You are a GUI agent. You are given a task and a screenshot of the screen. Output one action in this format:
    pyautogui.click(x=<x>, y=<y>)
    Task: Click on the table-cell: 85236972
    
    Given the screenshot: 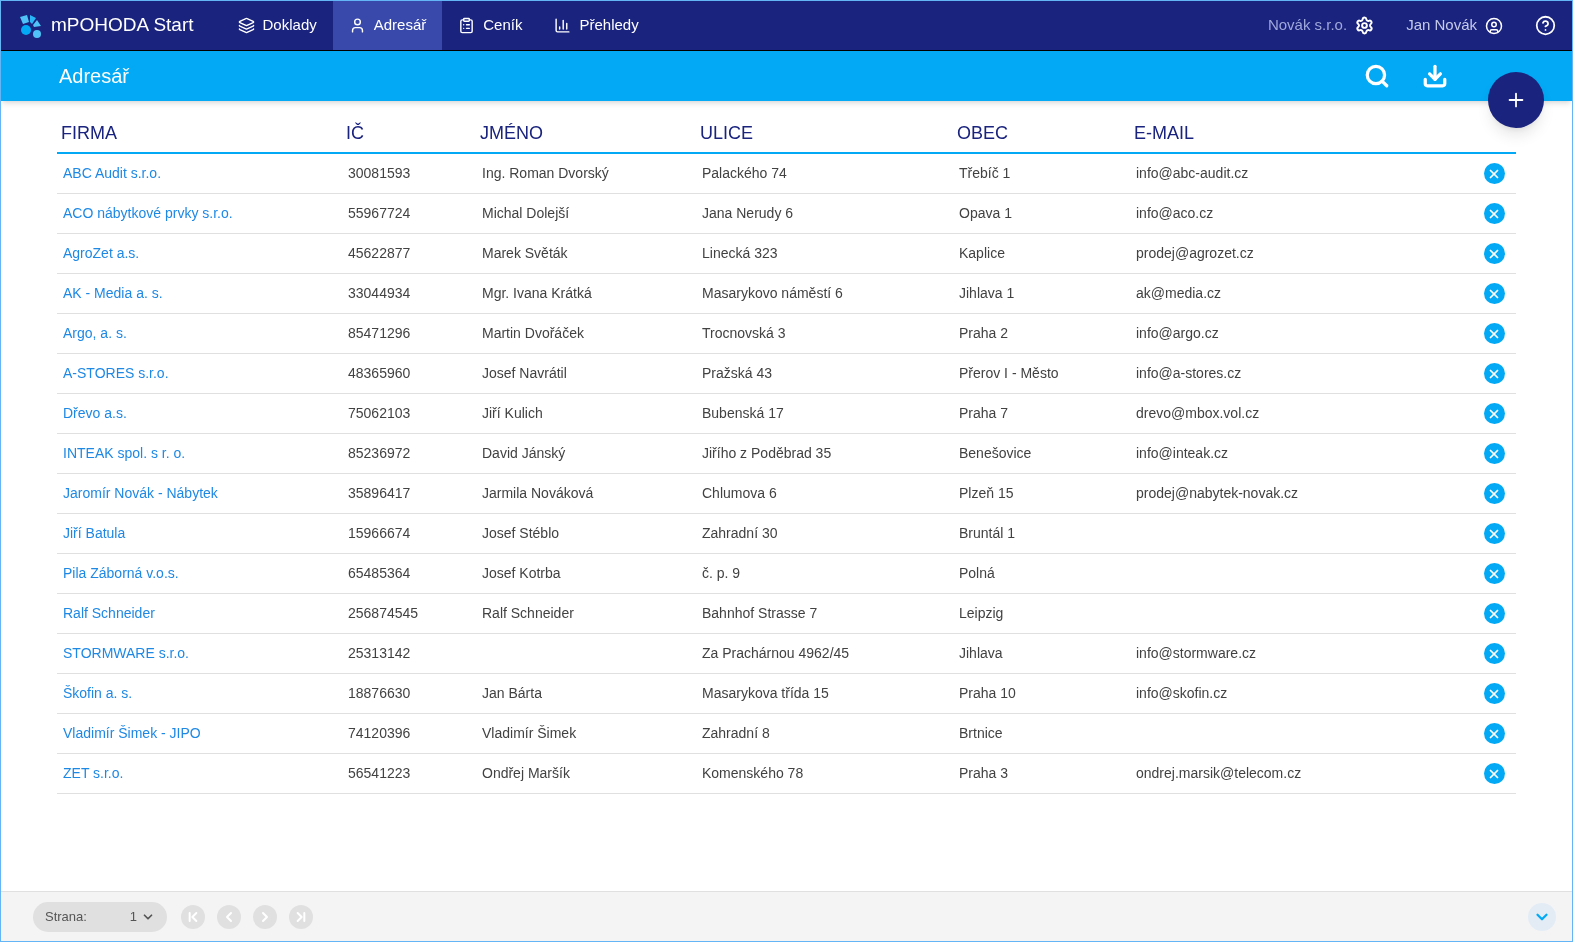 What is the action you would take?
    pyautogui.click(x=379, y=453)
    